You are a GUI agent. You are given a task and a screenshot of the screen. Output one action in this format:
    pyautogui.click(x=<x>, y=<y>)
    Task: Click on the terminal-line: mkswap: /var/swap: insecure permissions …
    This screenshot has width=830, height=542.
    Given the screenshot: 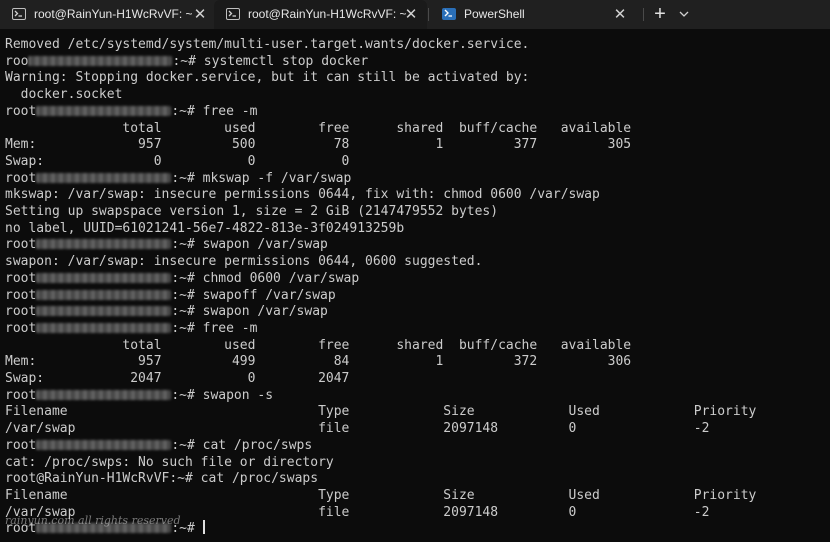 What is the action you would take?
    pyautogui.click(x=302, y=195)
    